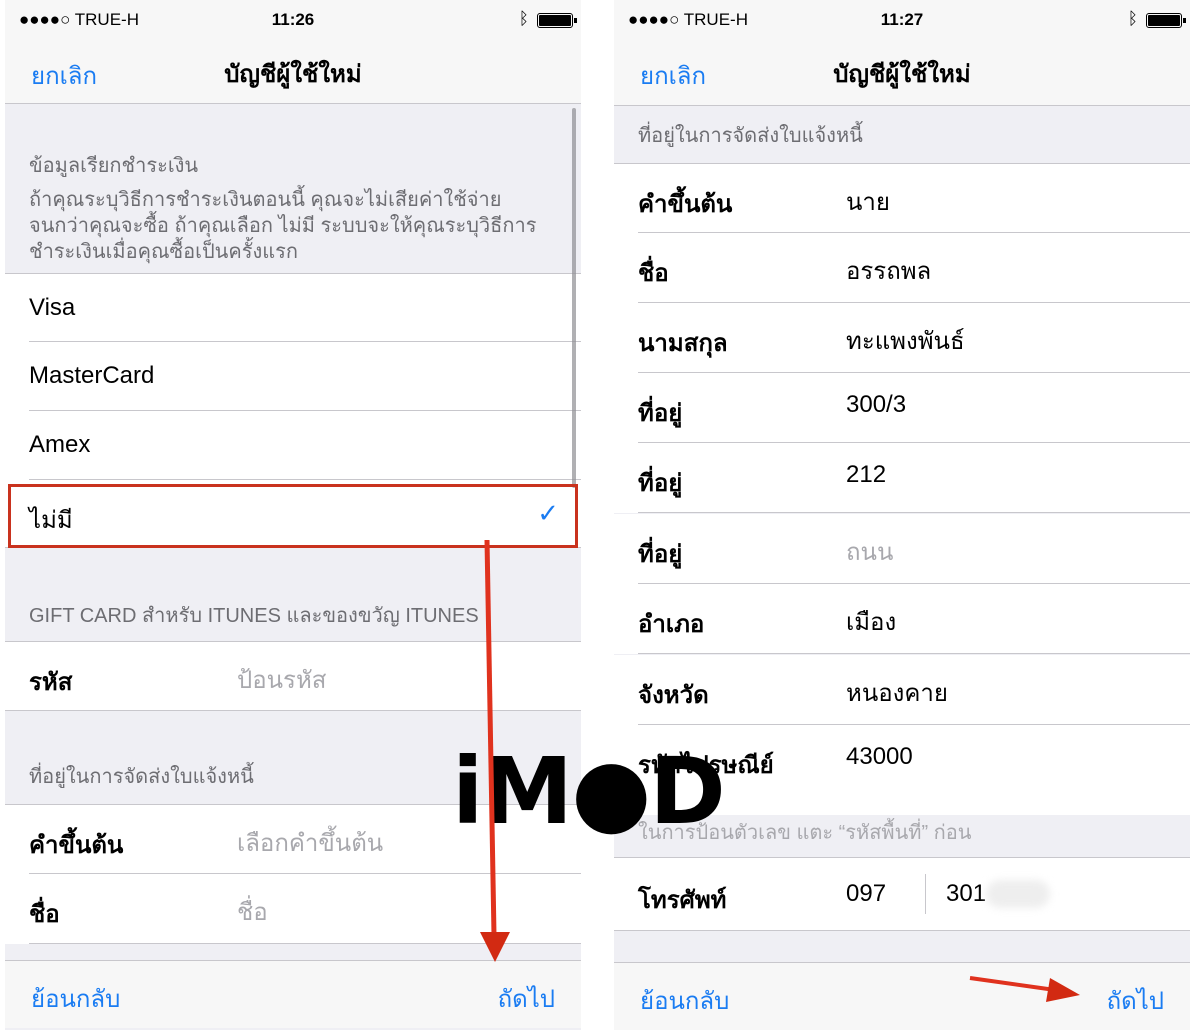 The width and height of the screenshot is (1194, 1034). Describe the element at coordinates (495, 947) in the screenshot. I see `arrow-down-head` at that location.